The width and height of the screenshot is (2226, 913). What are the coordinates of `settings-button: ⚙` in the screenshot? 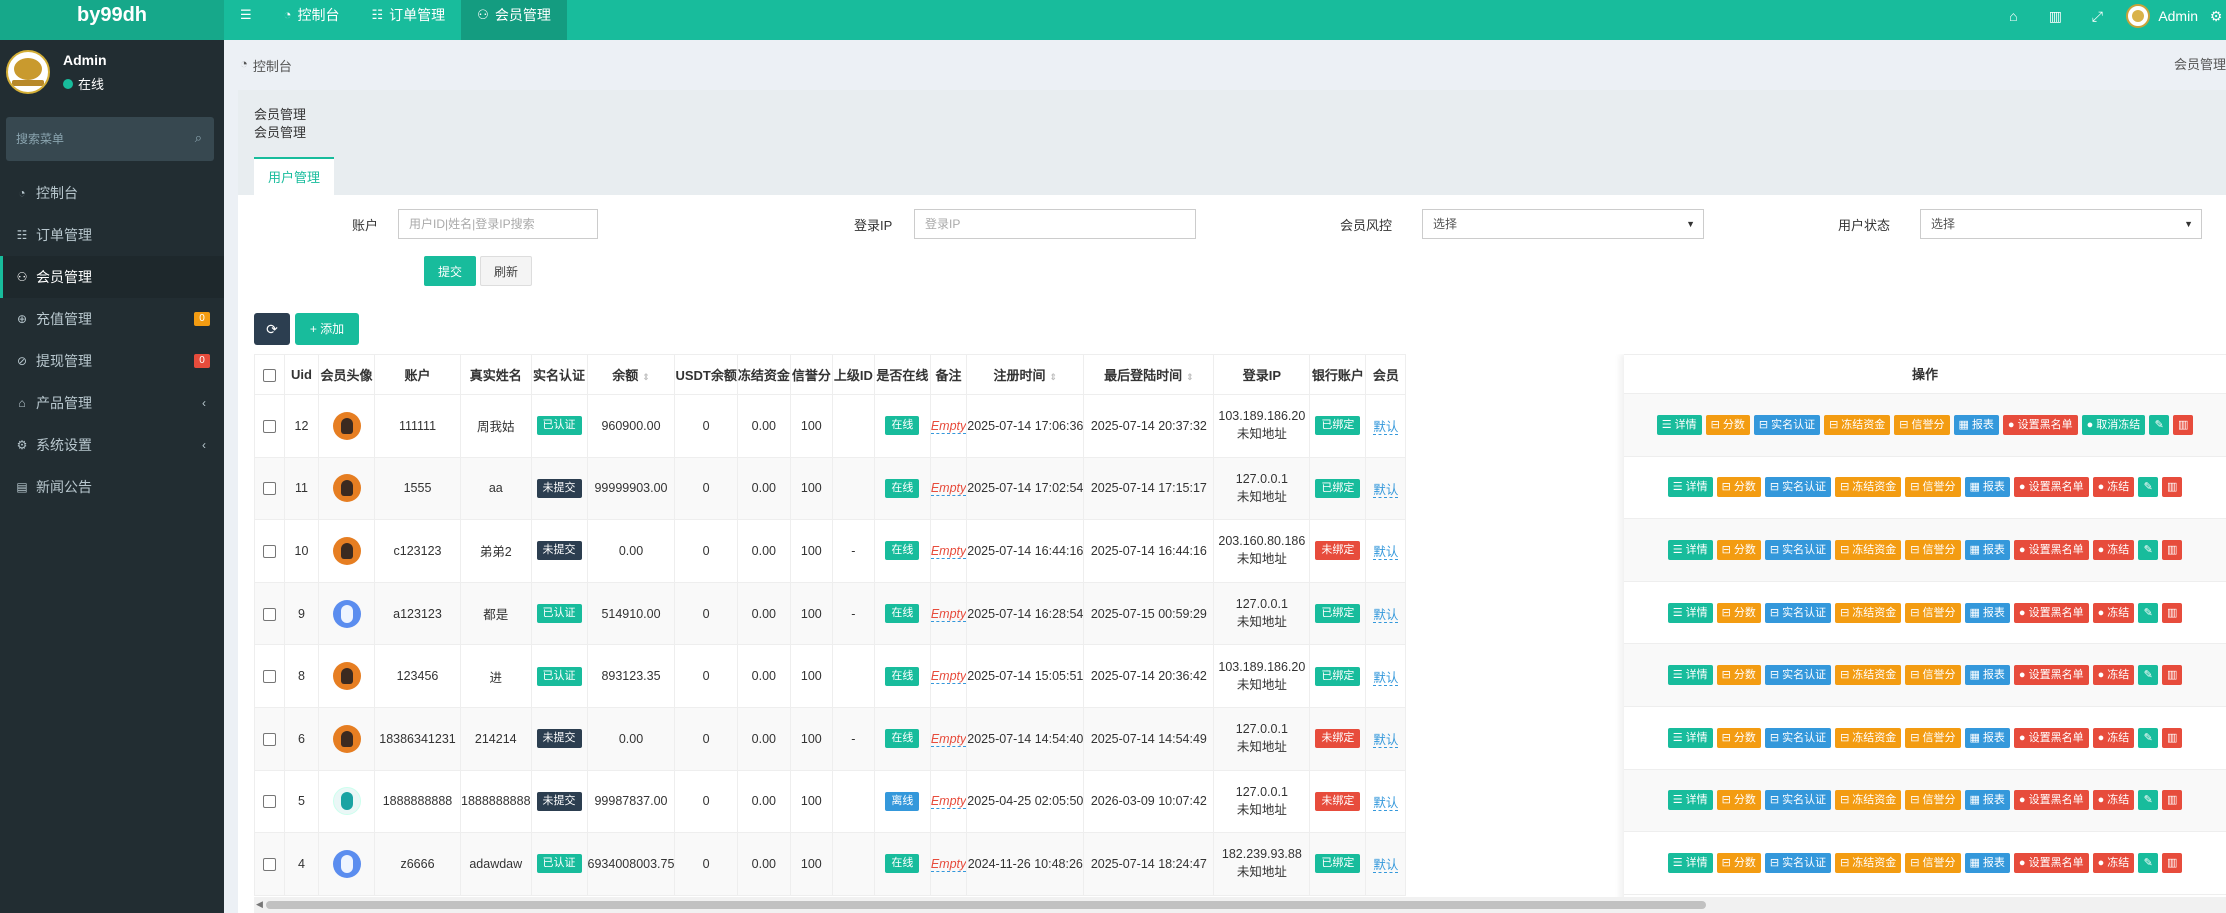 It's located at (2216, 16).